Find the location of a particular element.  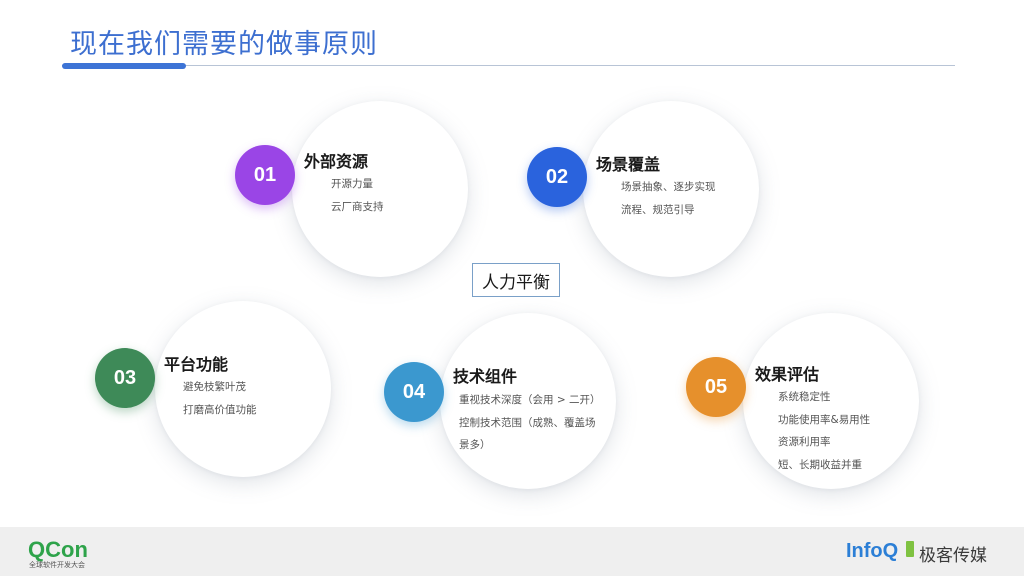

principle-heading-01: 外部资源 is located at coordinates (336, 161).